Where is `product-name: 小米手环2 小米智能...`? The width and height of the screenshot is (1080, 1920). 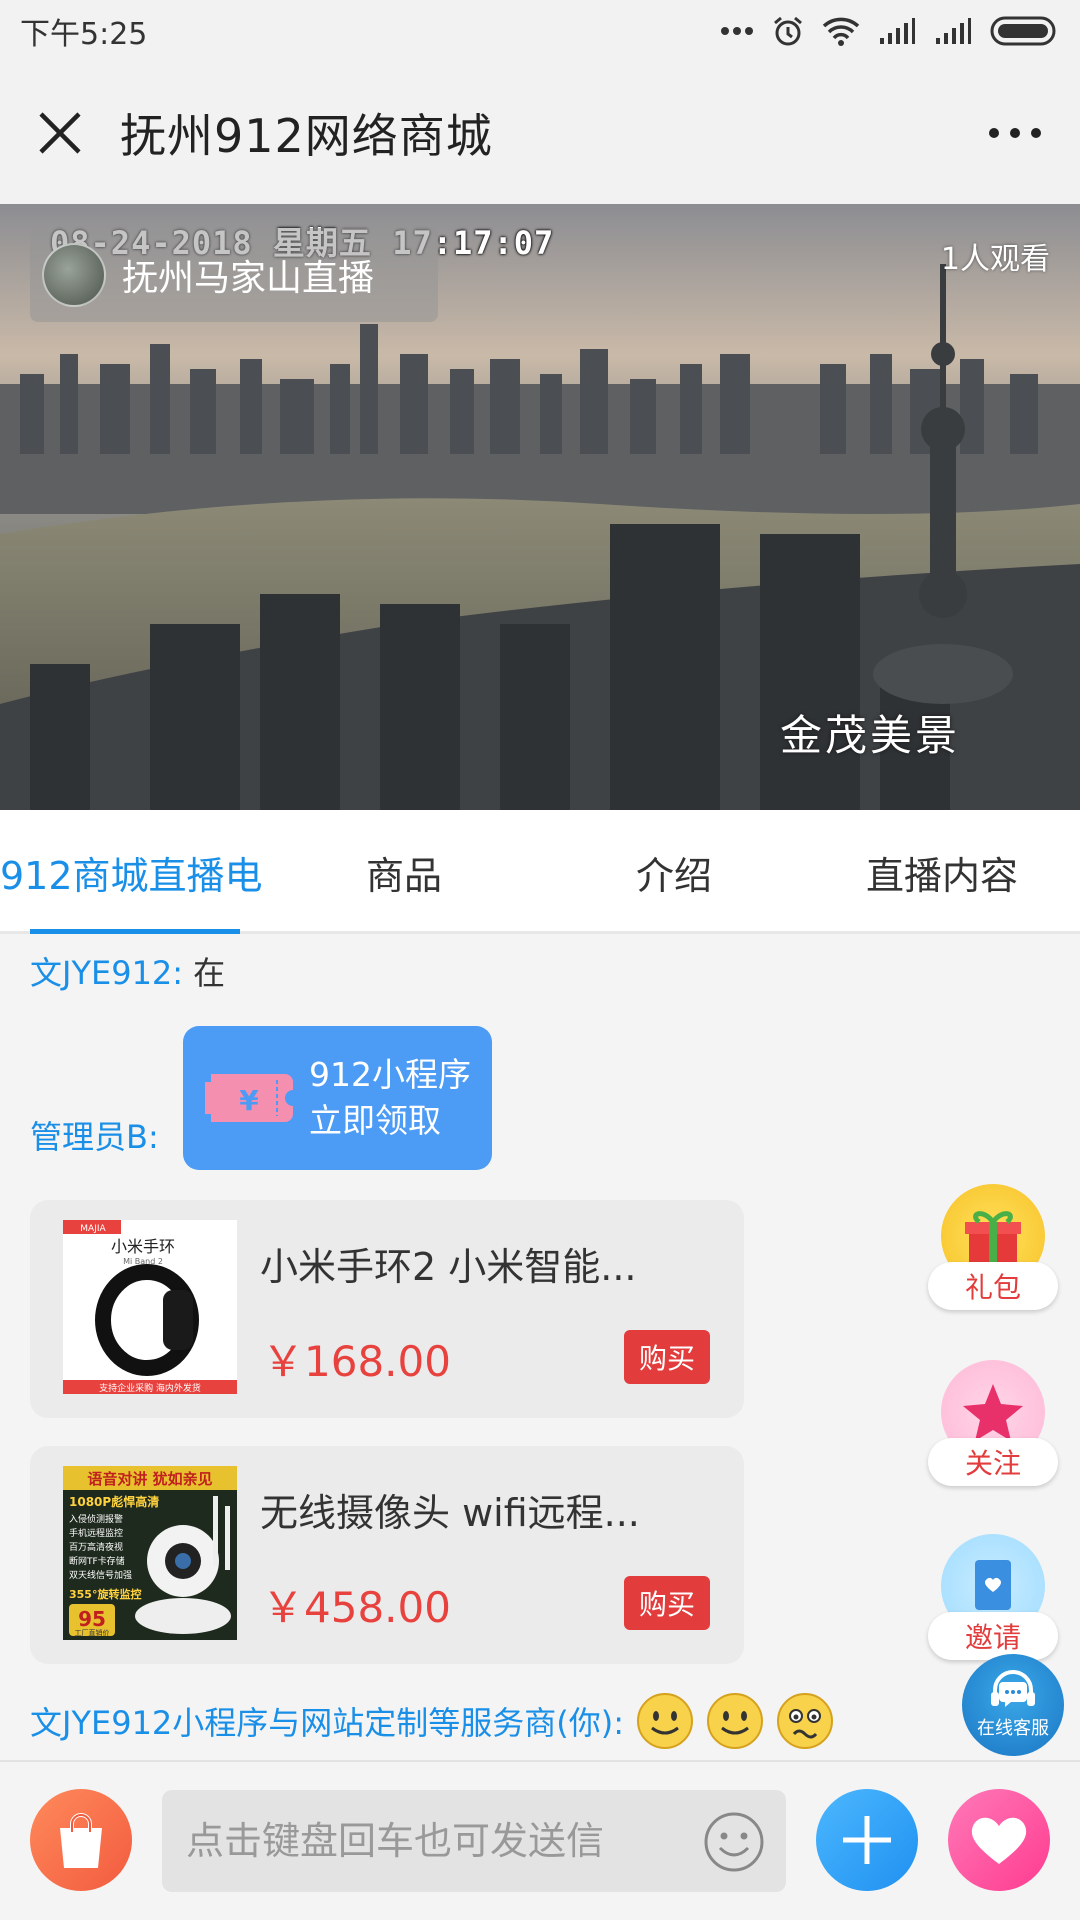
product-name: 小米手环2 小米智能... is located at coordinates (448, 1267).